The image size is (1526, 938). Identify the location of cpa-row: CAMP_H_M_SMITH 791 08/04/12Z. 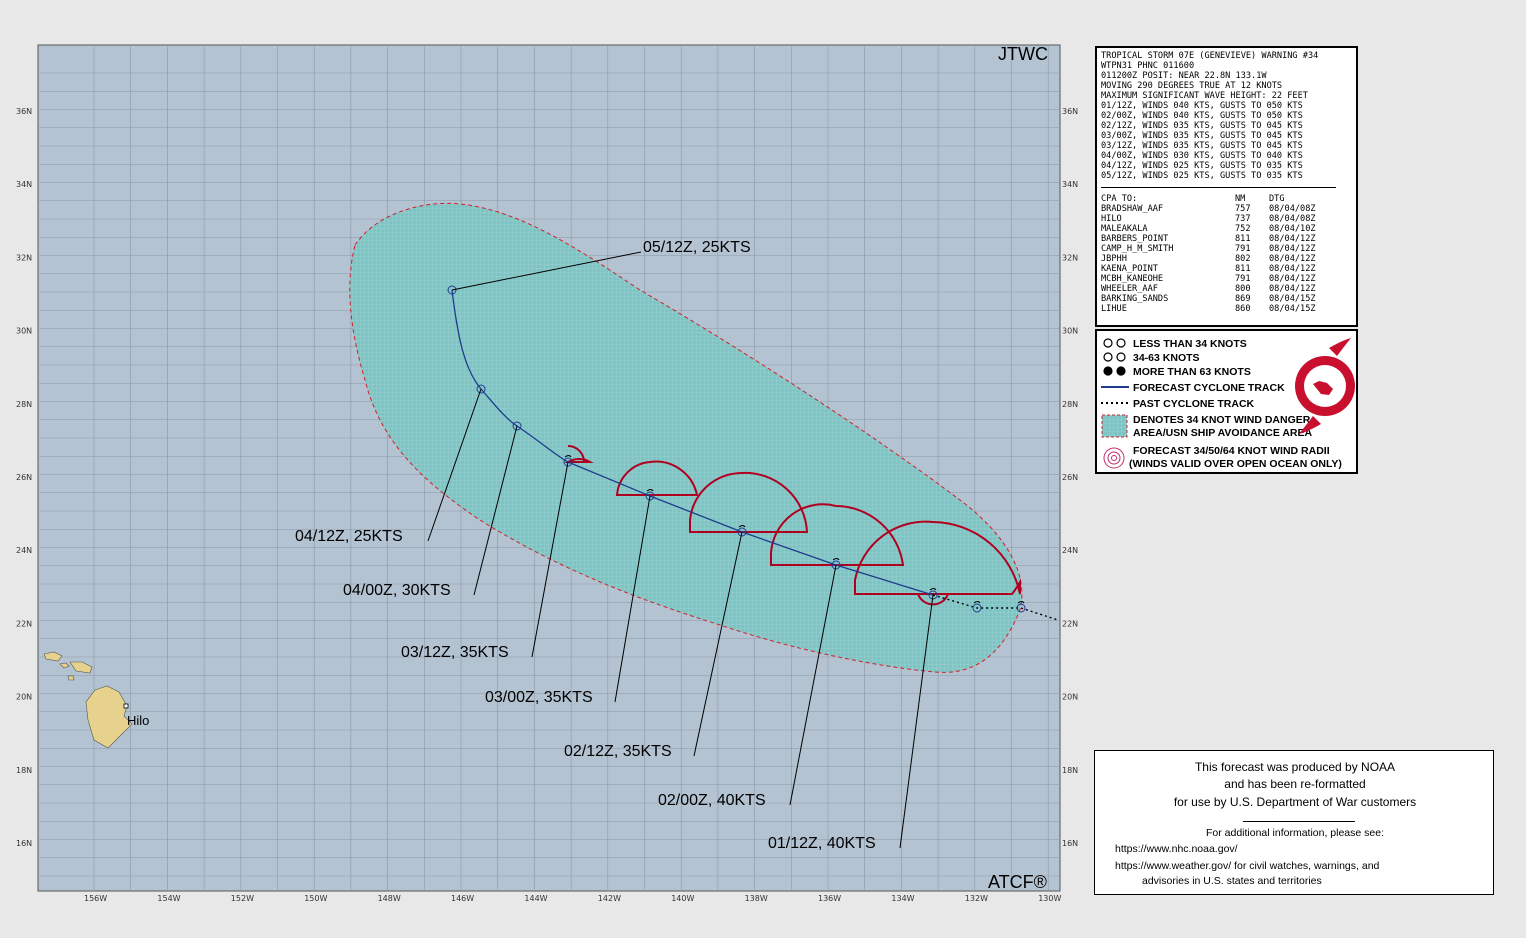
(1208, 249).